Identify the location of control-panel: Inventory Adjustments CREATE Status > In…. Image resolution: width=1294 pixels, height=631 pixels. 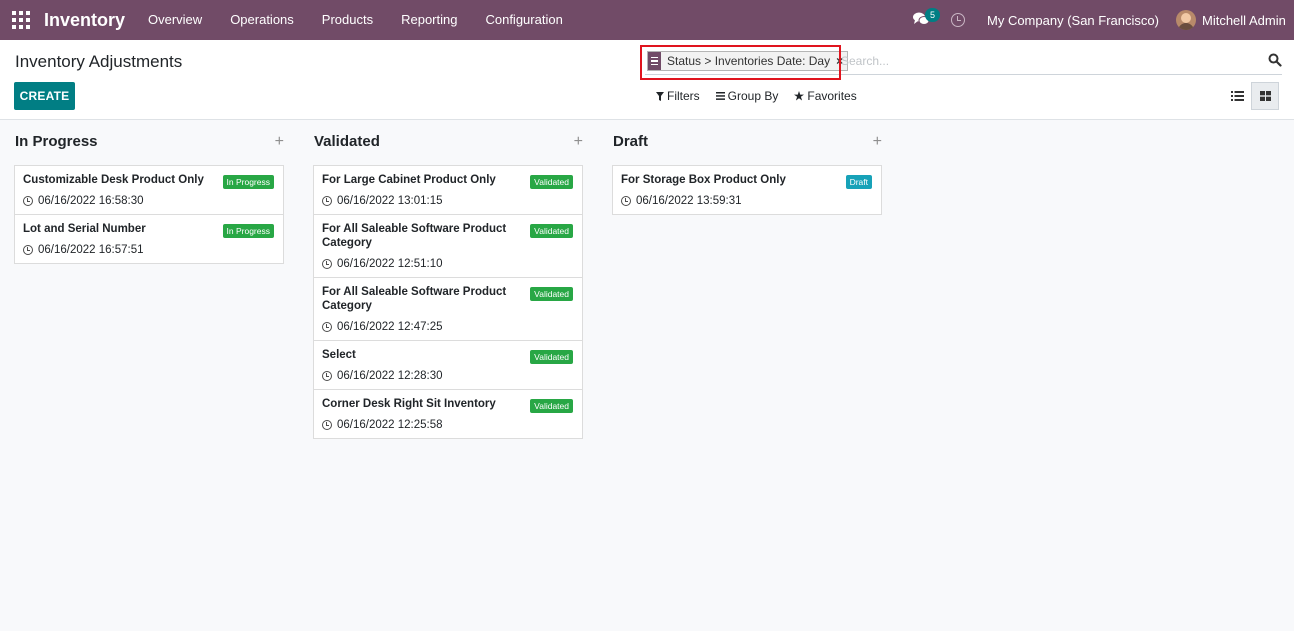
(647, 80).